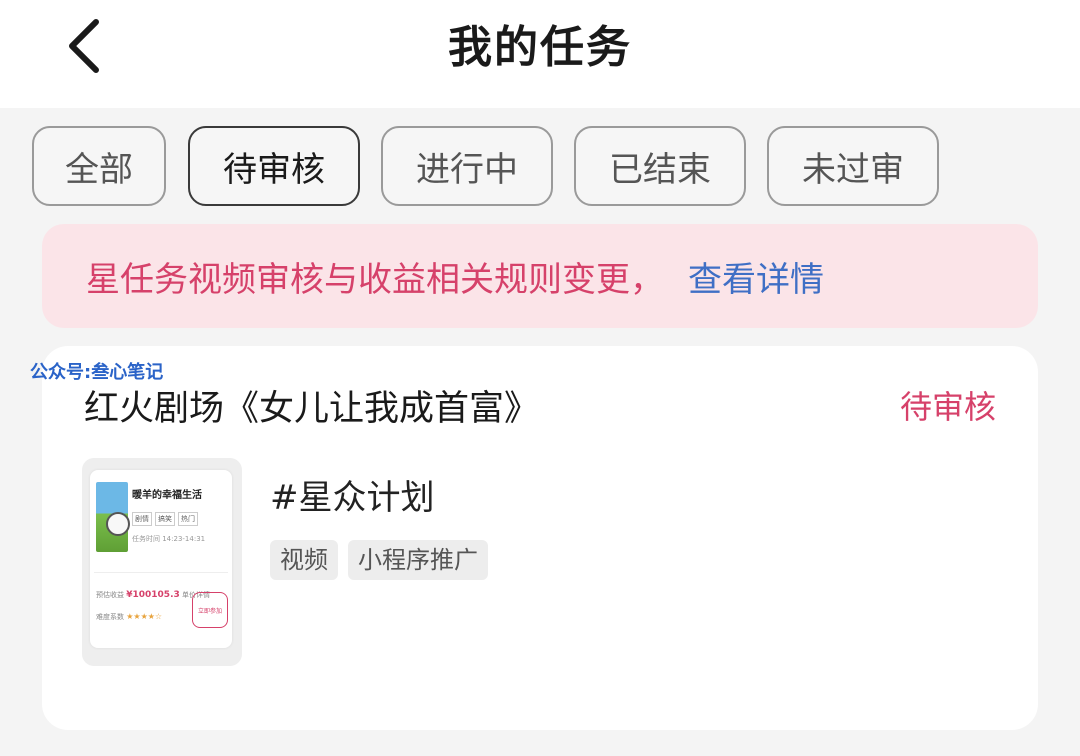 This screenshot has height=756, width=1080. Describe the element at coordinates (210, 610) in the screenshot. I see `join-button: 立即参加` at that location.